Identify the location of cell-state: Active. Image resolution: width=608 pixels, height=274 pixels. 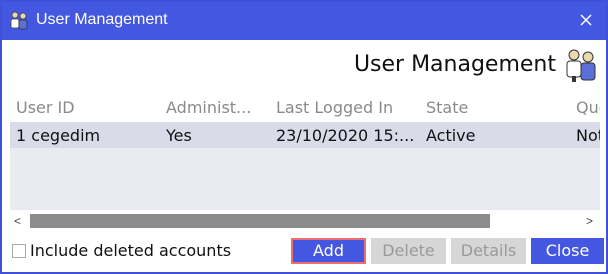
(451, 135).